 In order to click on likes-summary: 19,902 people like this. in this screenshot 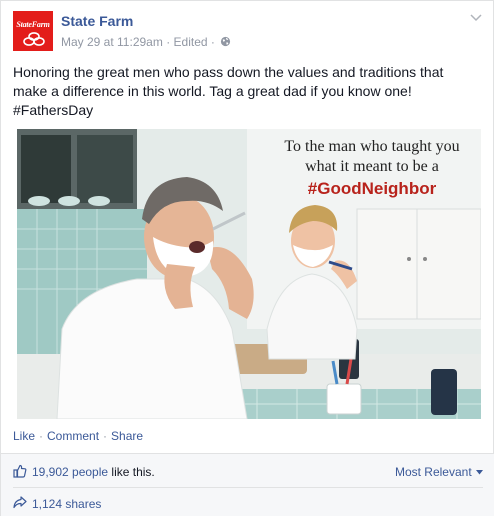, I will do `click(93, 472)`.